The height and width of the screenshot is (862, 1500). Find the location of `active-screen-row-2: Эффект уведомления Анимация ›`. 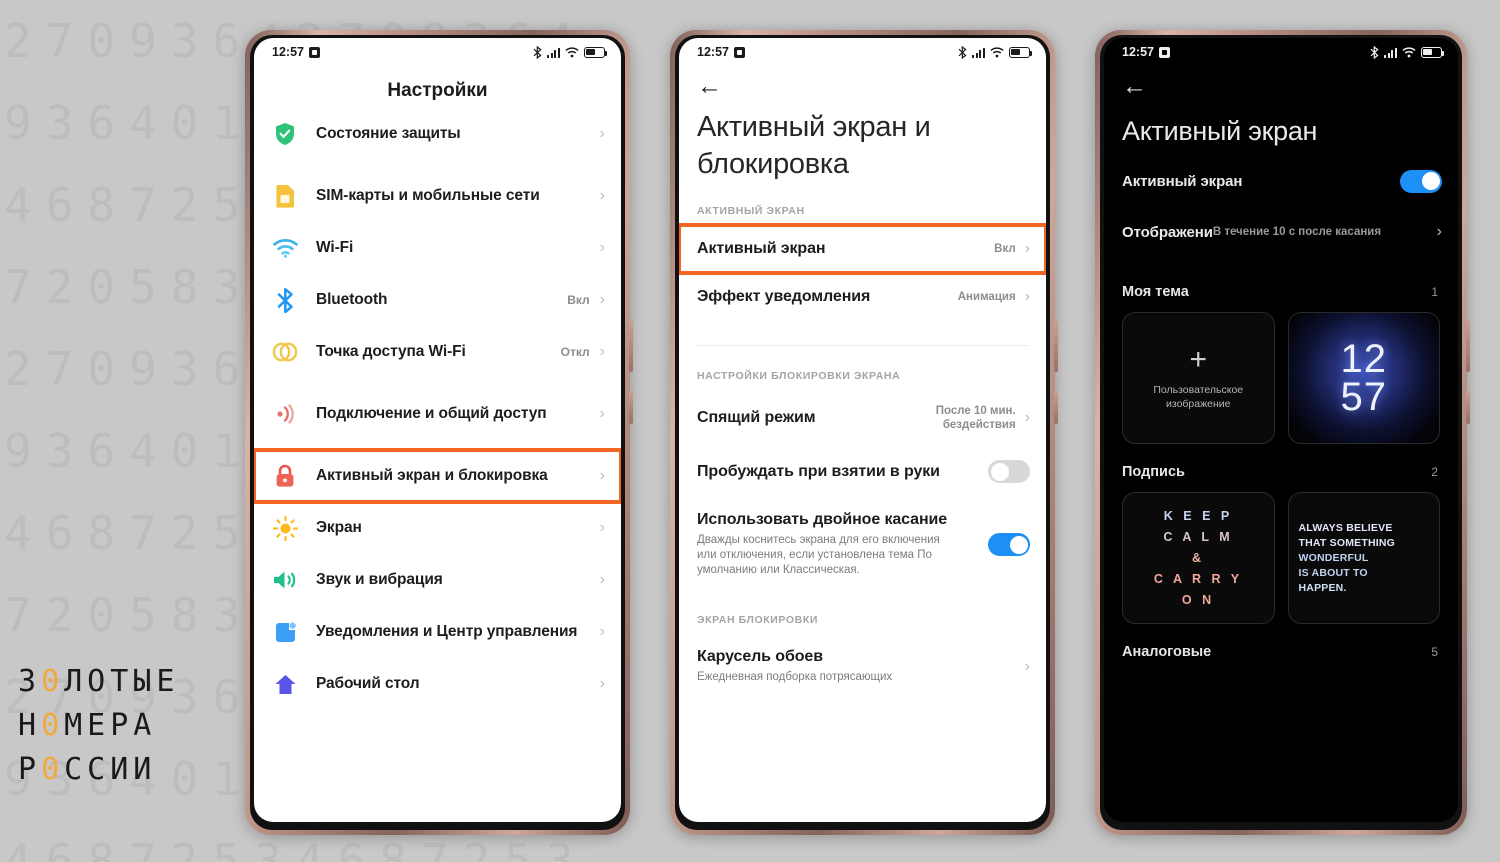

active-screen-row-2: Эффект уведомления Анимация › is located at coordinates (862, 297).